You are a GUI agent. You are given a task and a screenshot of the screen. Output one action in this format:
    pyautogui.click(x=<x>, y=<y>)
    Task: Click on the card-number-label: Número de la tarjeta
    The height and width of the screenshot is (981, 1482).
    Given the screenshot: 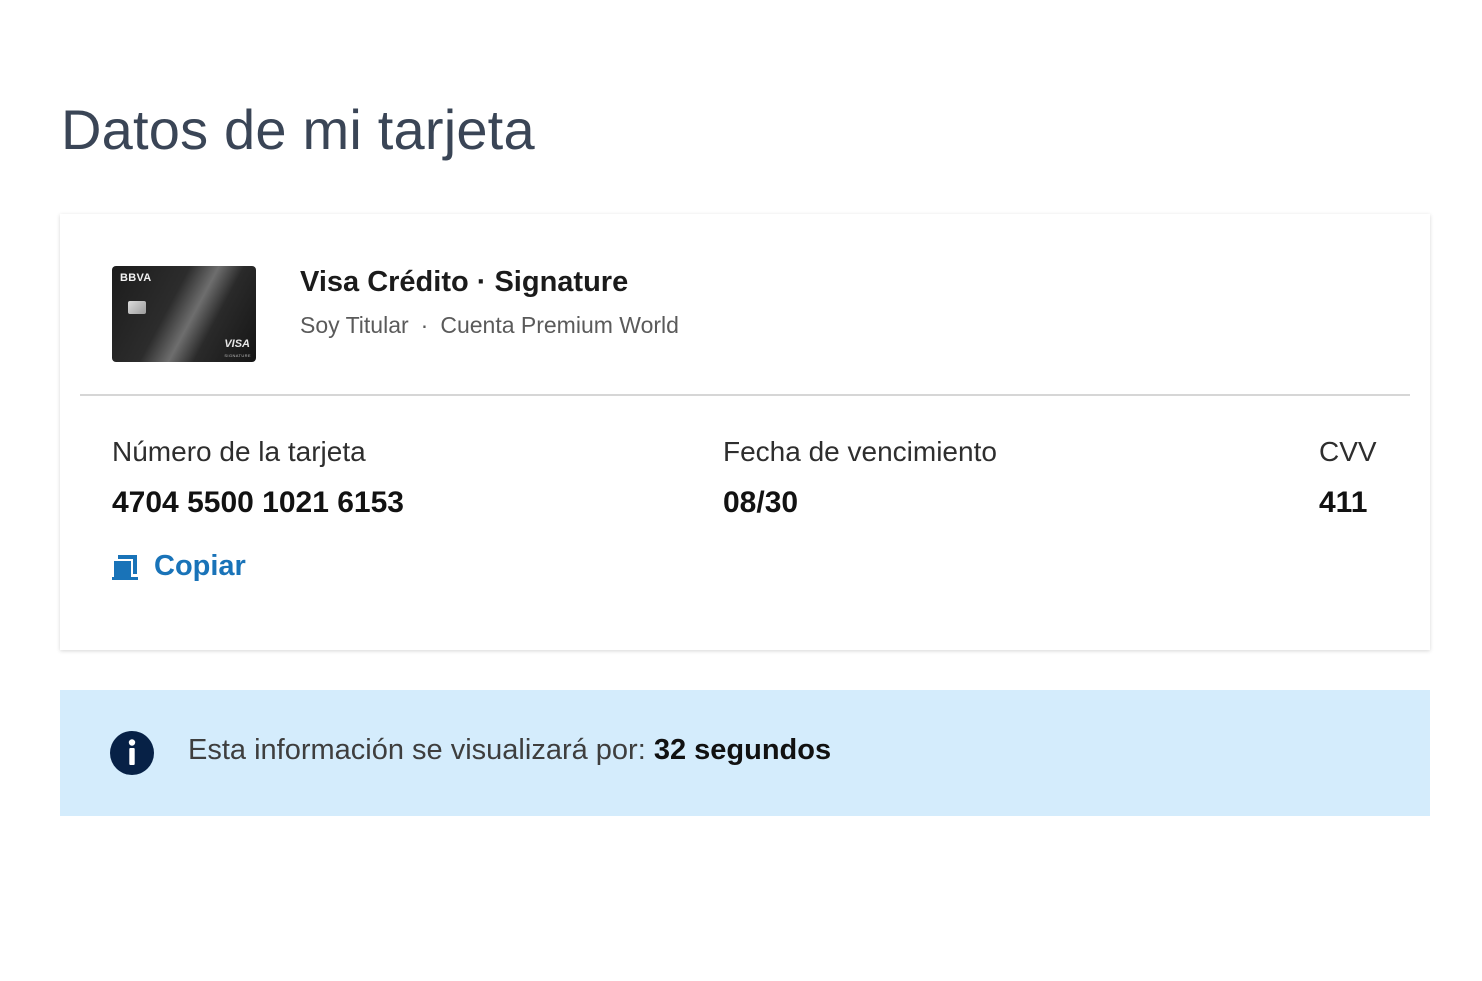 What is the action you would take?
    pyautogui.click(x=239, y=451)
    